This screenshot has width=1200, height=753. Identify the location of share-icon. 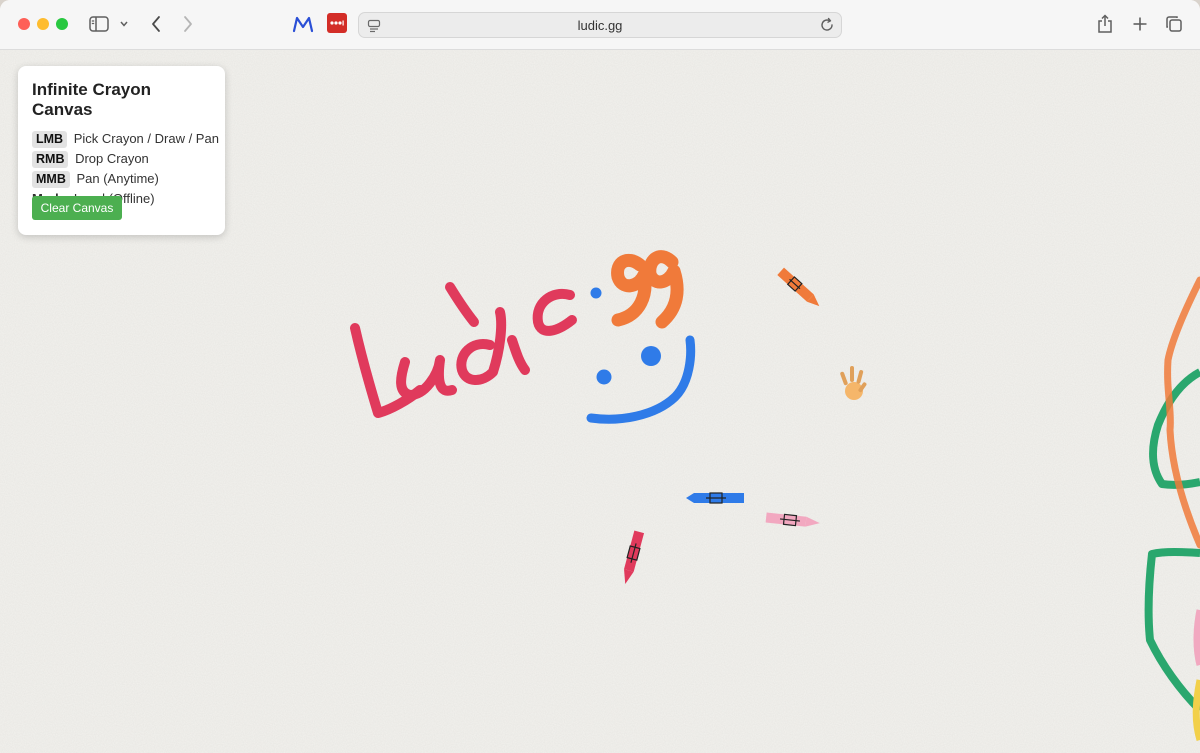
(1105, 24).